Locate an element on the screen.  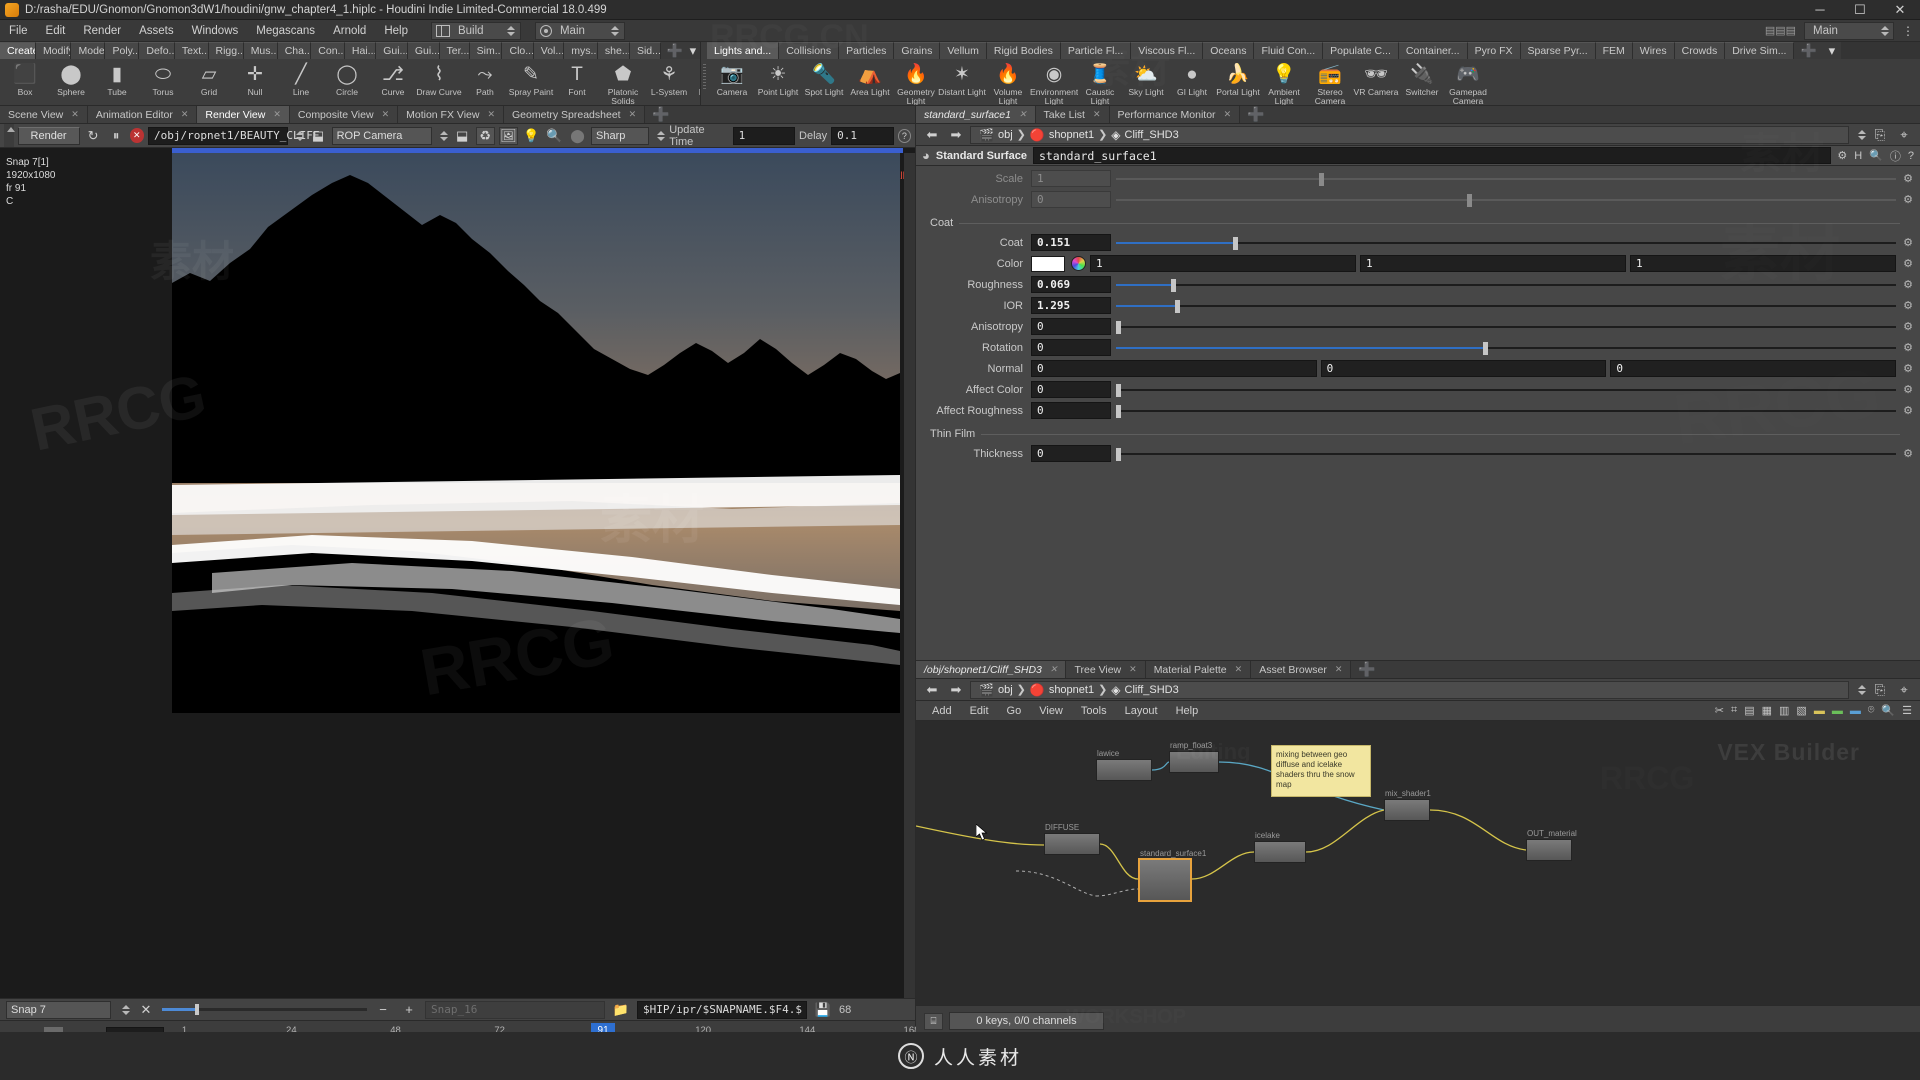
shelf-tool-spray-paint: ✎ Spray Paint is located at coordinates (531, 79).